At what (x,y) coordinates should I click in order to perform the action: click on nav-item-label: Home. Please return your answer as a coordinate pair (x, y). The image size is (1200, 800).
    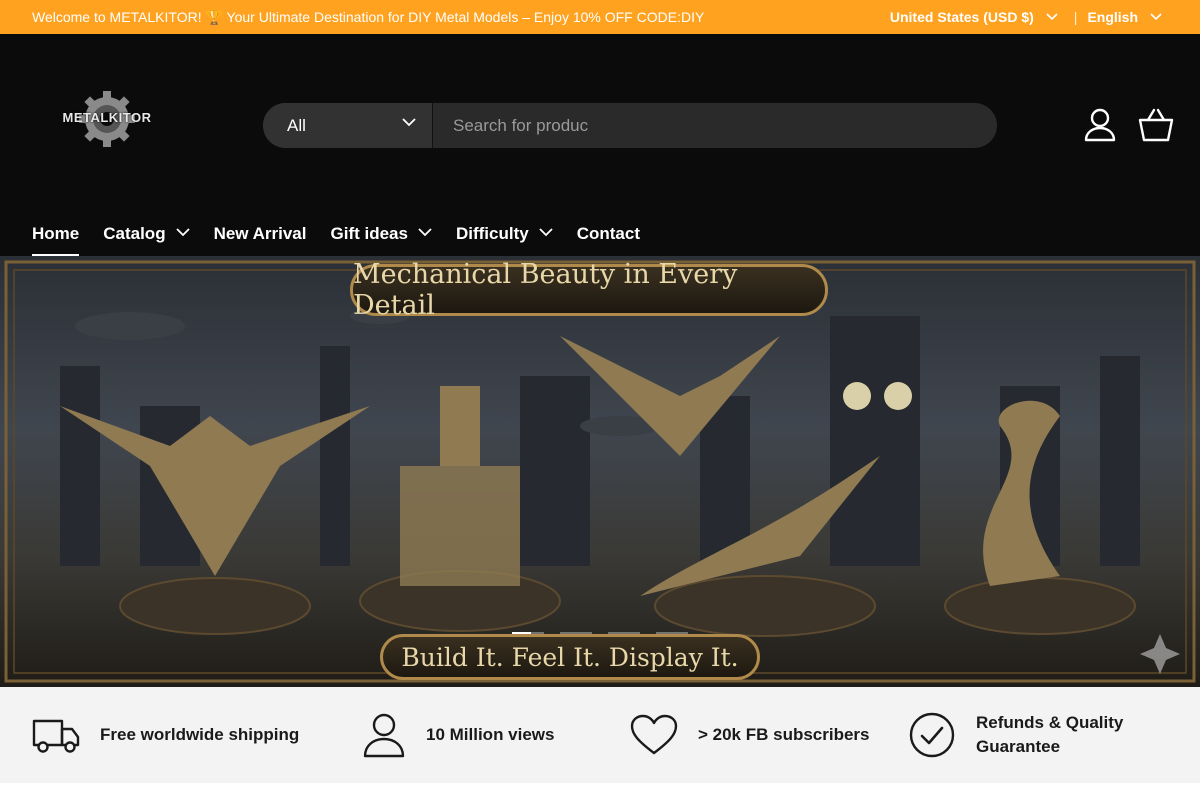
    Looking at the image, I should click on (56, 233).